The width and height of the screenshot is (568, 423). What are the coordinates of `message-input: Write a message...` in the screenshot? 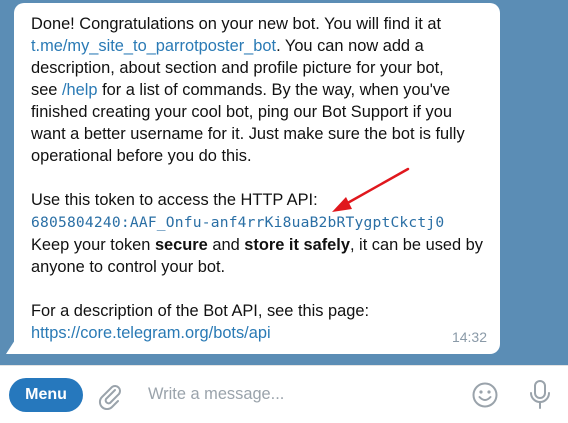 It's located at (216, 394).